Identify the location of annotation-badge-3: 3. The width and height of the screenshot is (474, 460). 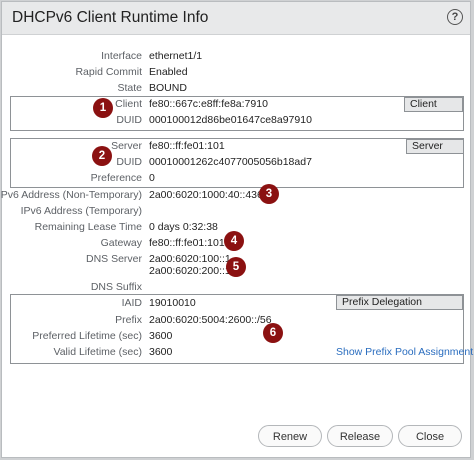
(269, 194).